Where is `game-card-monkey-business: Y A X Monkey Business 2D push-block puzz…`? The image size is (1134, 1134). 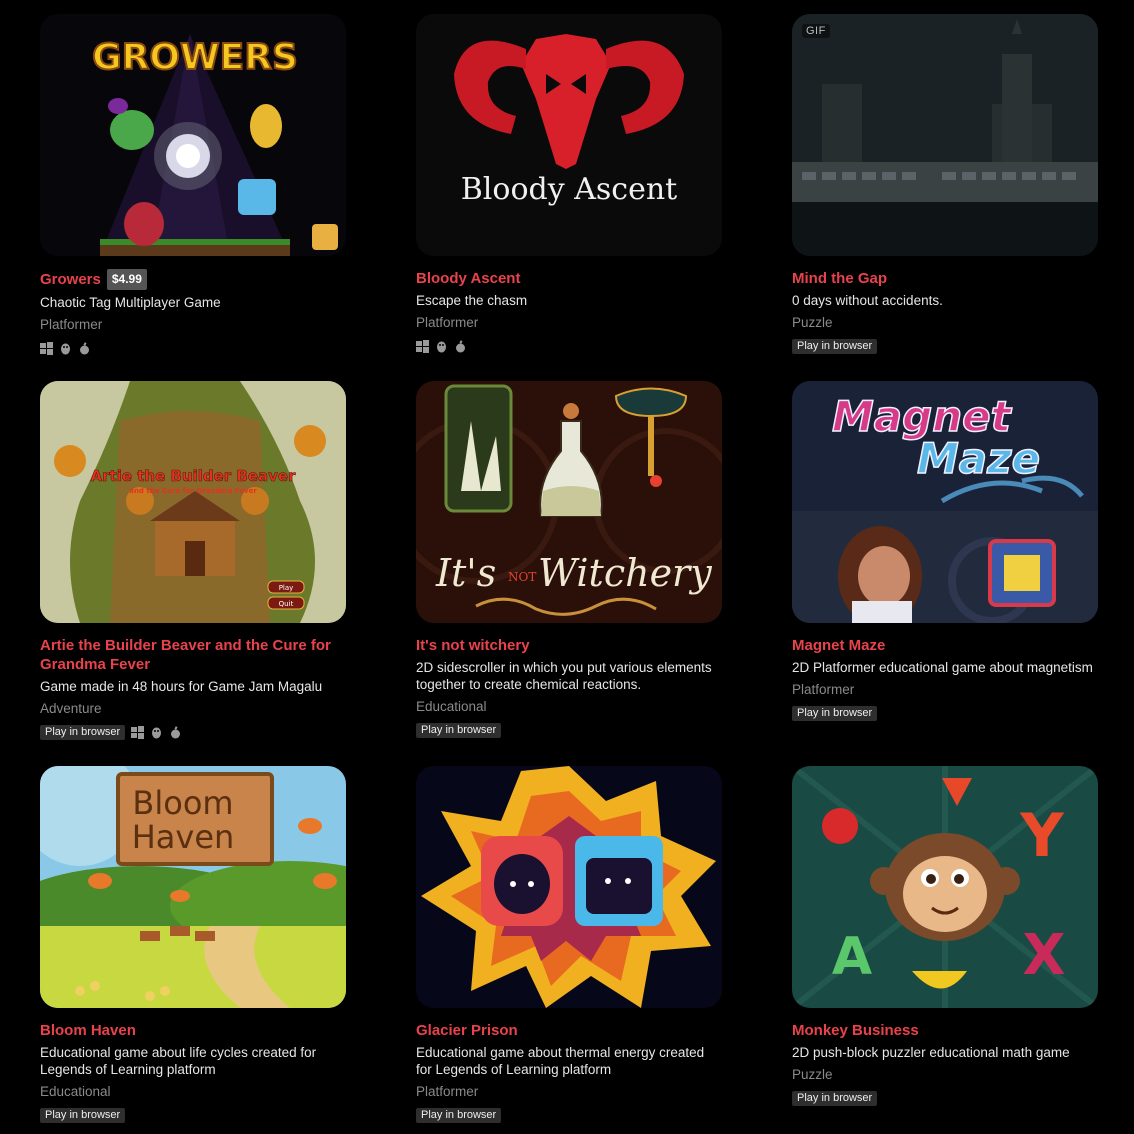 game-card-monkey-business: Y A X Monkey Business 2D push-block puzz… is located at coordinates (945, 936).